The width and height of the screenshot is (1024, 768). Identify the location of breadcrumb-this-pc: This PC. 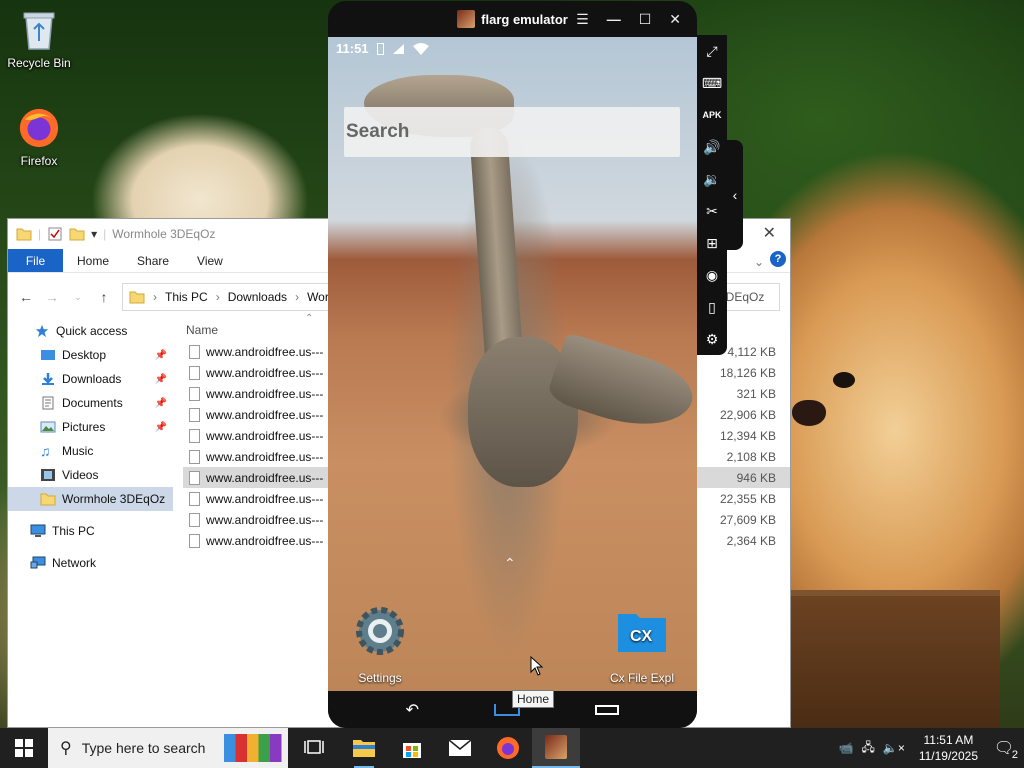
(186, 297).